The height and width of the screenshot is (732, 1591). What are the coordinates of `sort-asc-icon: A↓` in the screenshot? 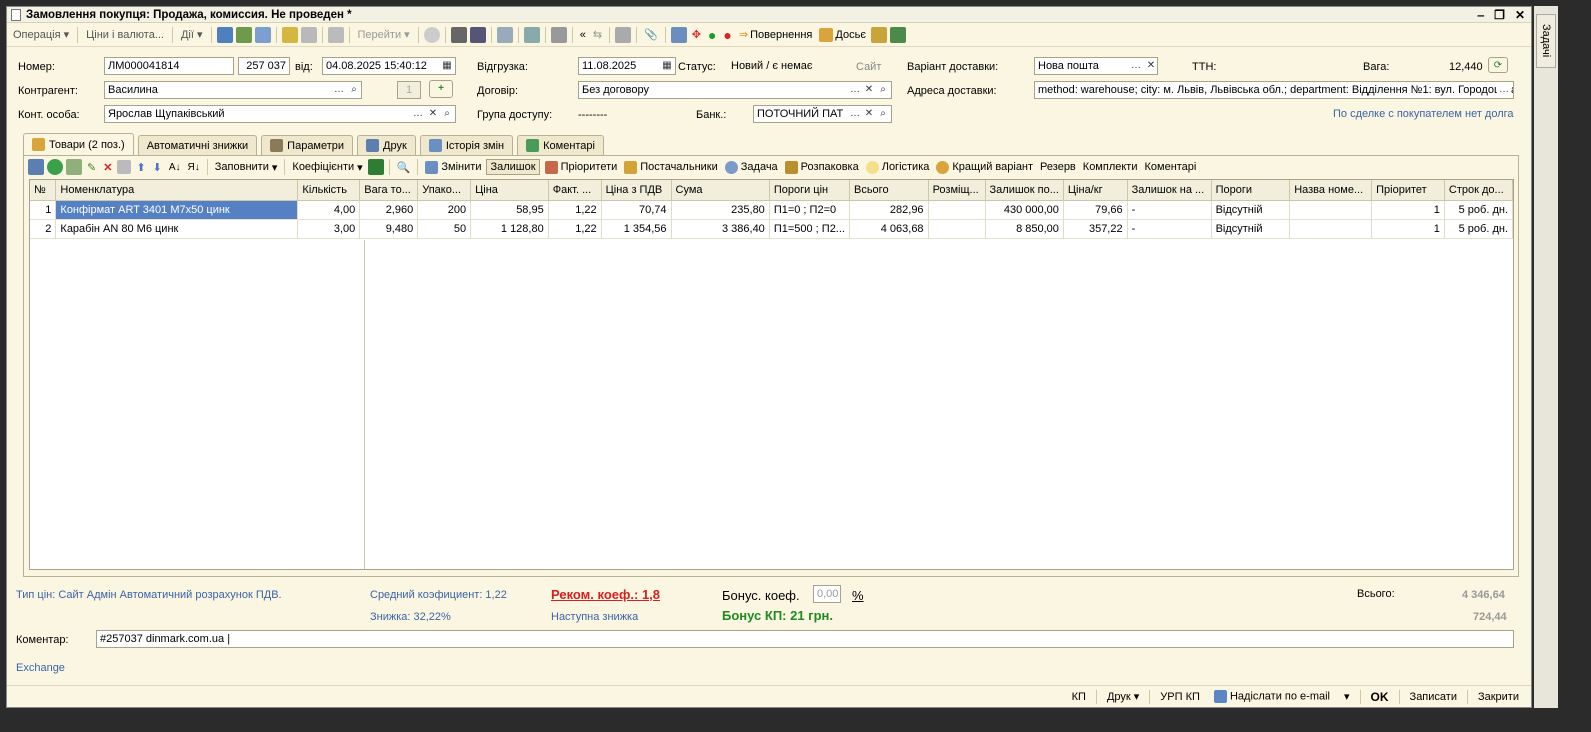 It's located at (175, 167).